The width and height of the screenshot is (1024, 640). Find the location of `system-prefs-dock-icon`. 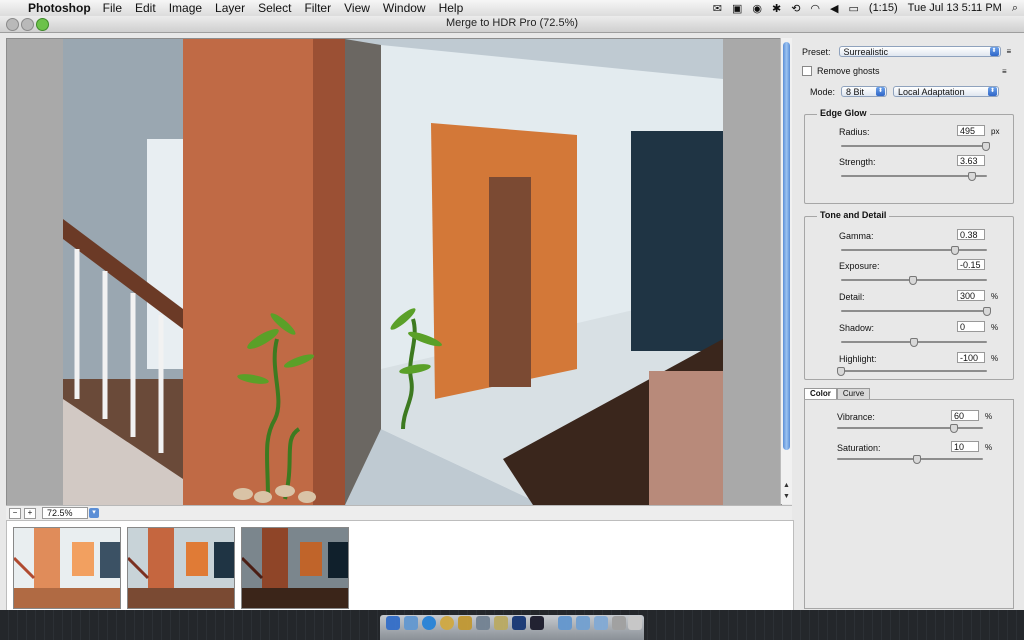

system-prefs-dock-icon is located at coordinates (483, 623).